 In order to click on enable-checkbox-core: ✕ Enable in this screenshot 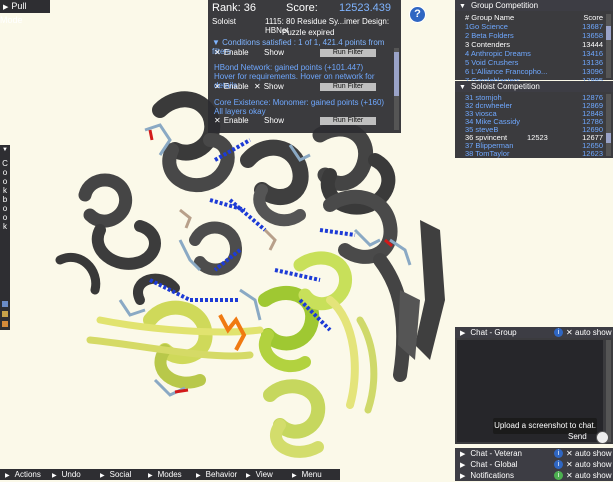, I will do `click(231, 120)`.